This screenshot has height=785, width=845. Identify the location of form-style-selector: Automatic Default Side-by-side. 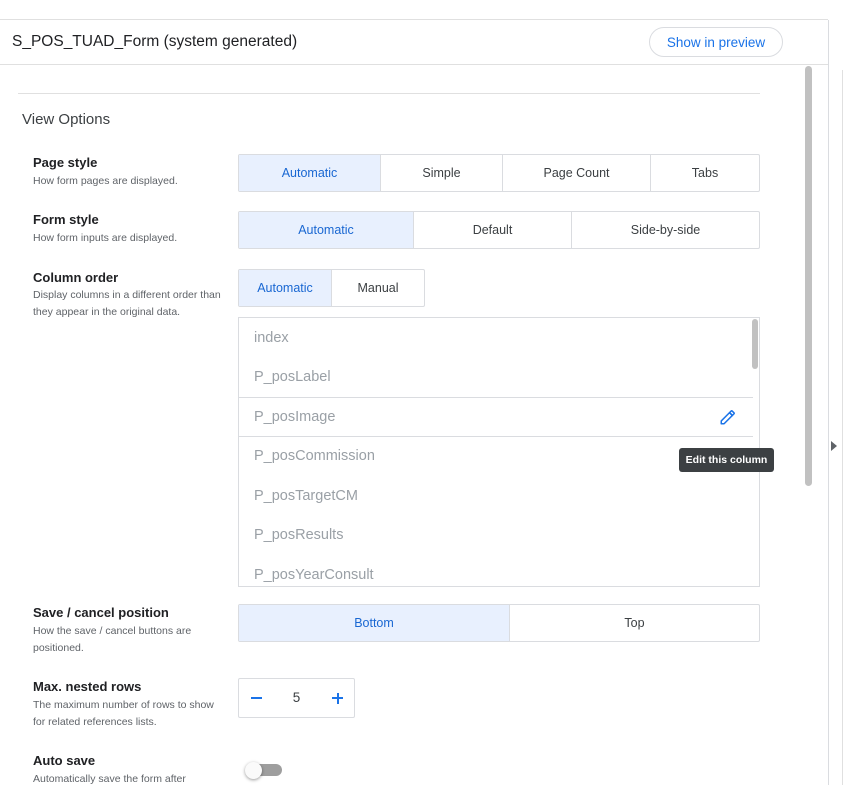
(499, 230).